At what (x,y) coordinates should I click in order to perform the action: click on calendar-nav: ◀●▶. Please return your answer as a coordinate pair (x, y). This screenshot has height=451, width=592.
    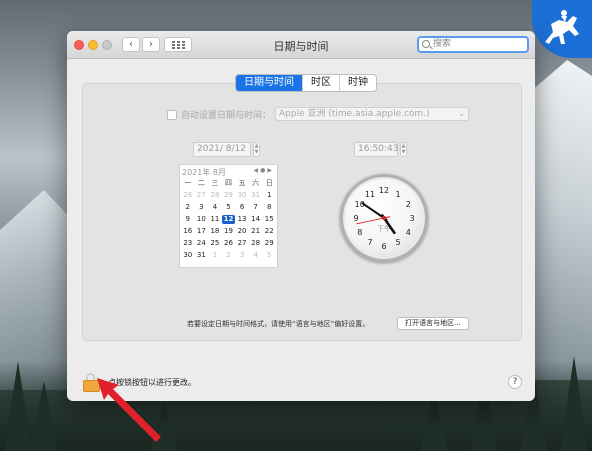
    Looking at the image, I should click on (264, 170).